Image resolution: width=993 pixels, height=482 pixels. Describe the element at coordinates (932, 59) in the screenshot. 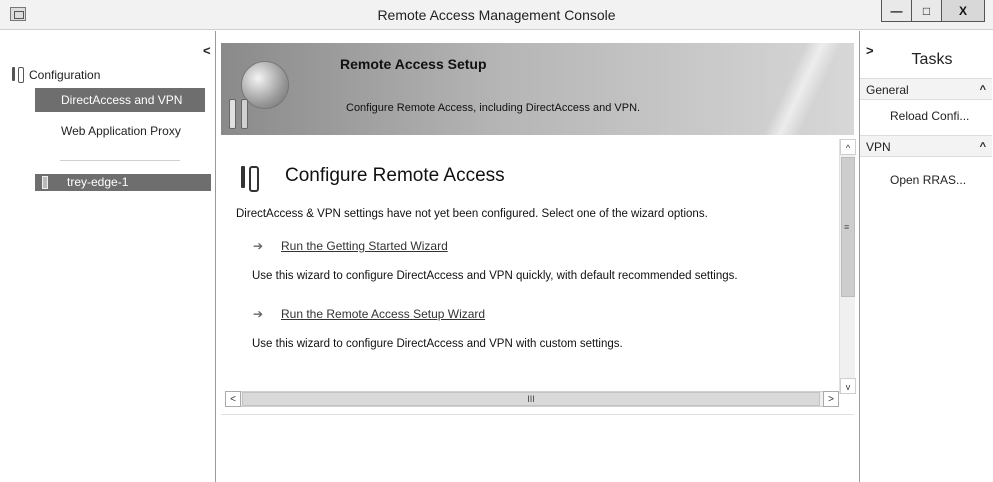

I see `tasks-title: Tasks` at that location.